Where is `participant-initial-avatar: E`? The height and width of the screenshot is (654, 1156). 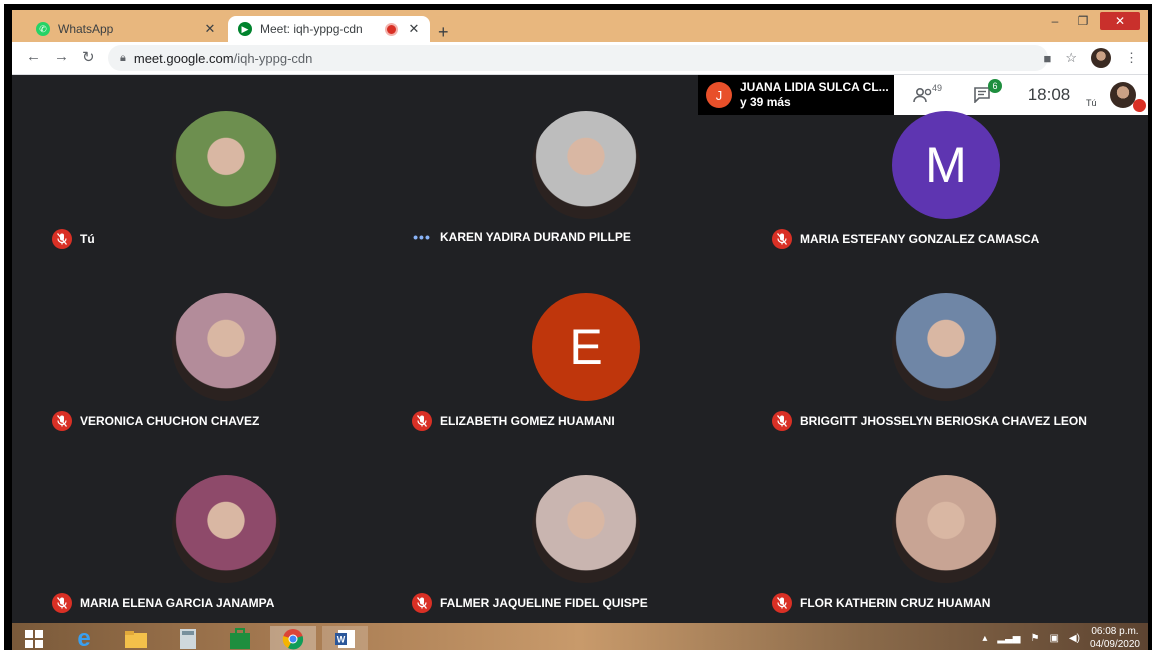 participant-initial-avatar: E is located at coordinates (586, 347).